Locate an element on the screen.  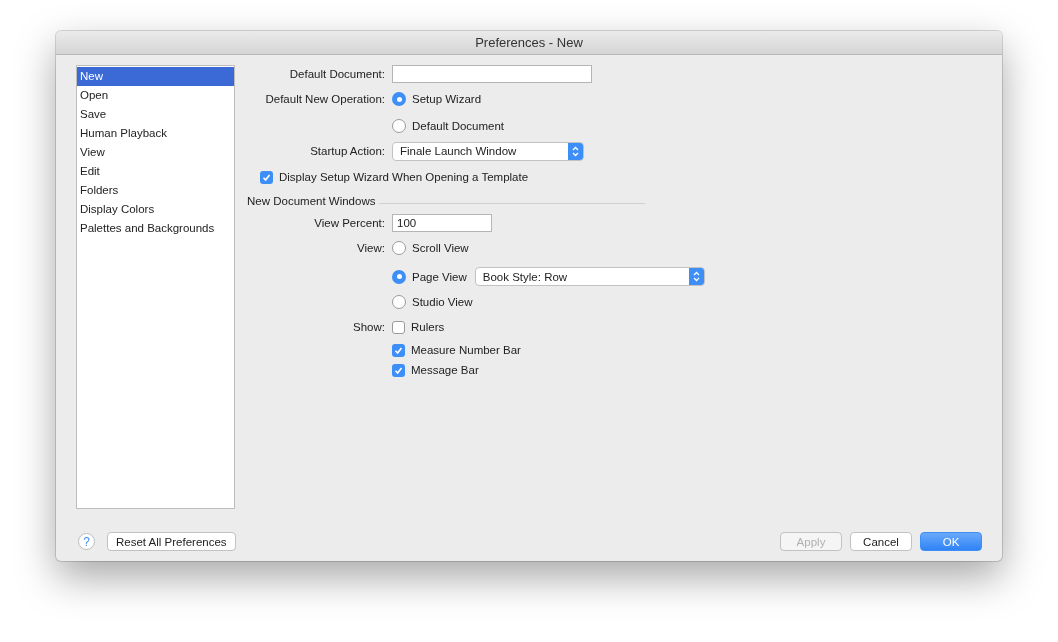
category-item: Save is located at coordinates (155, 114).